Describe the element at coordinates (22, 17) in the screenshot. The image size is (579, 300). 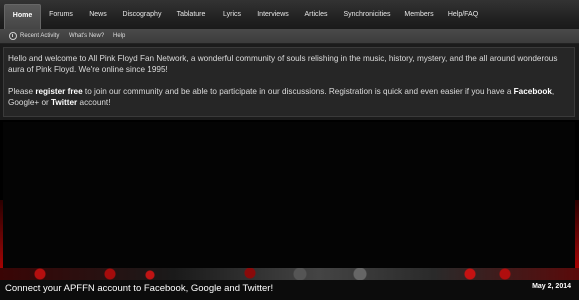
I see `tab-home: Home` at that location.